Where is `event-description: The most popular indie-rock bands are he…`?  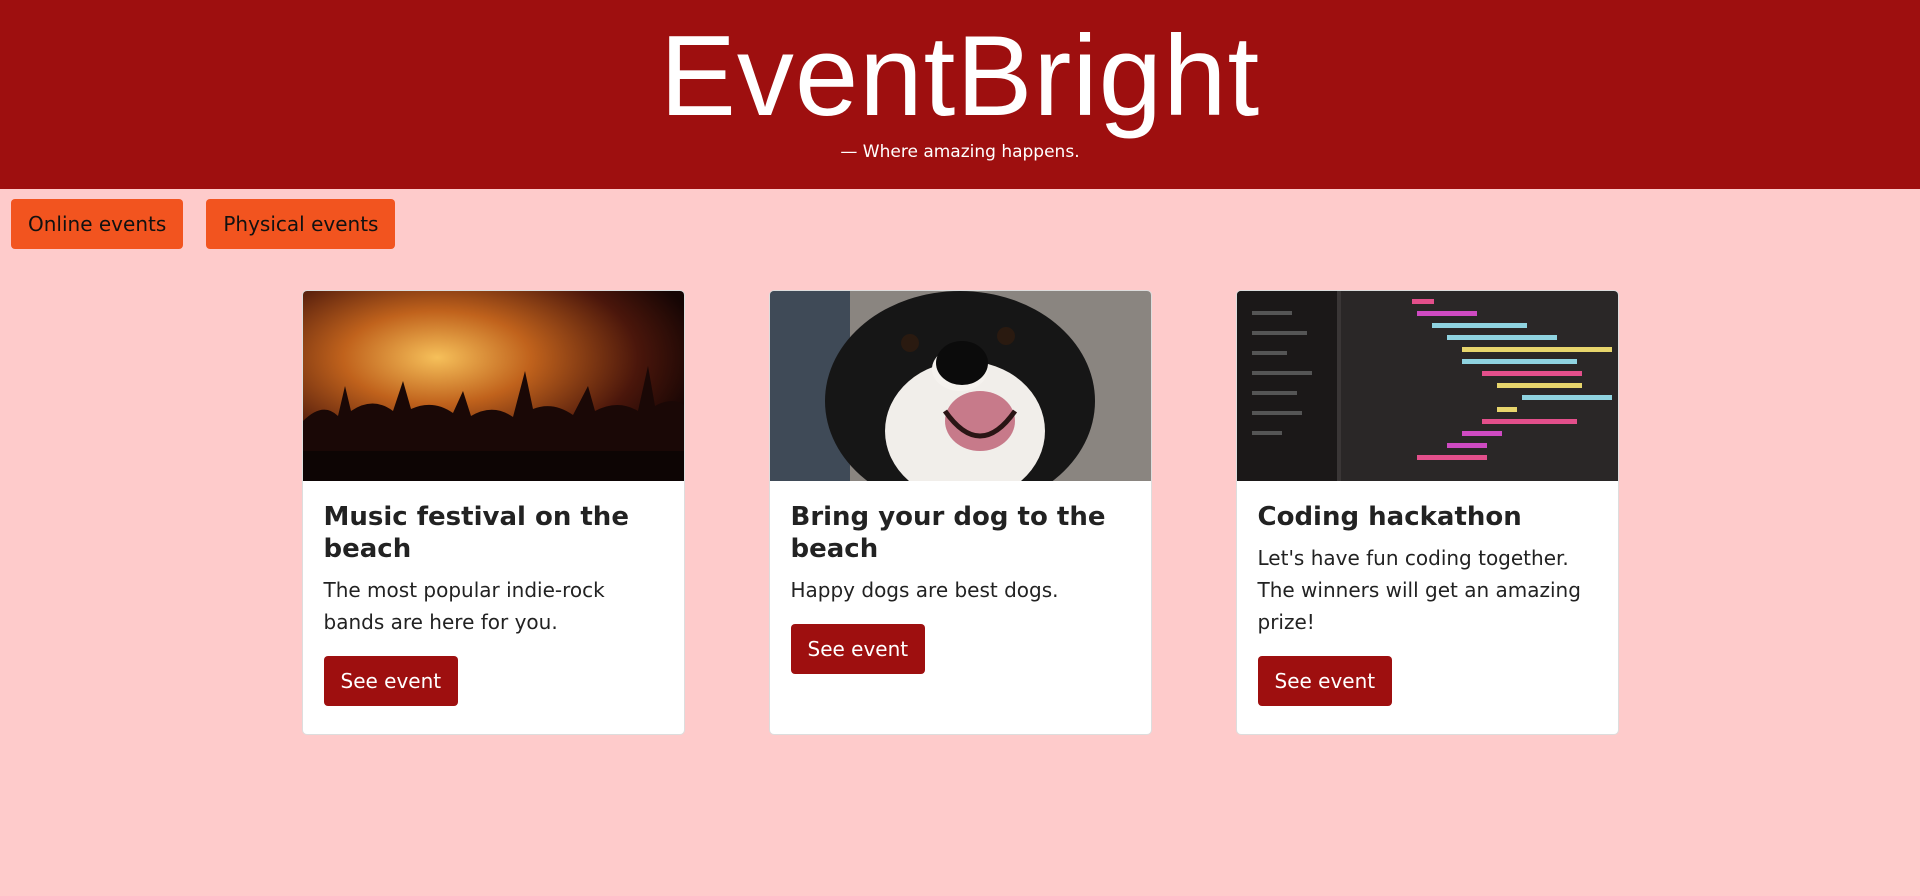
event-description: The most popular indie-rock bands are he… is located at coordinates (464, 606).